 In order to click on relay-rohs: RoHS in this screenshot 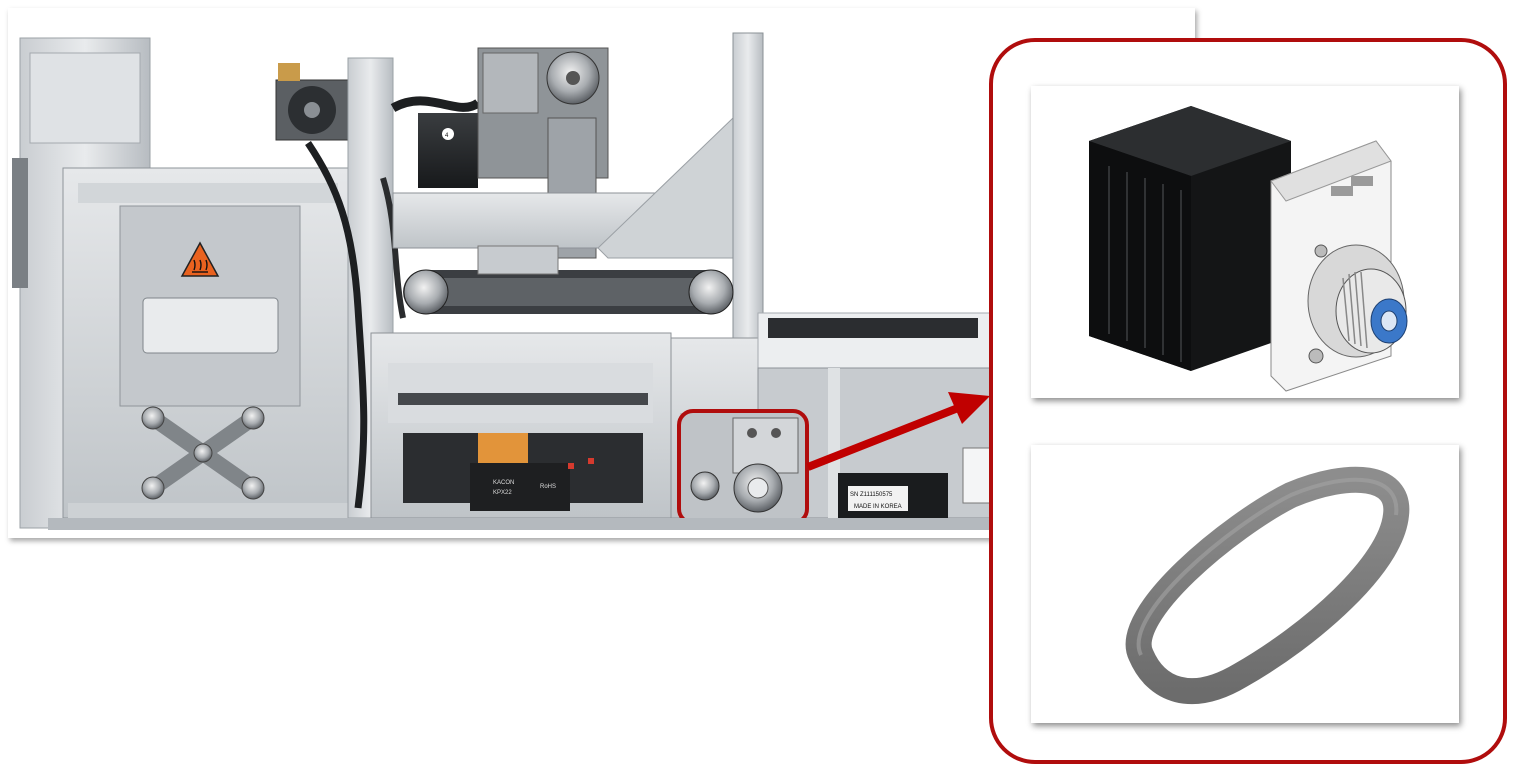, I will do `click(548, 487)`.